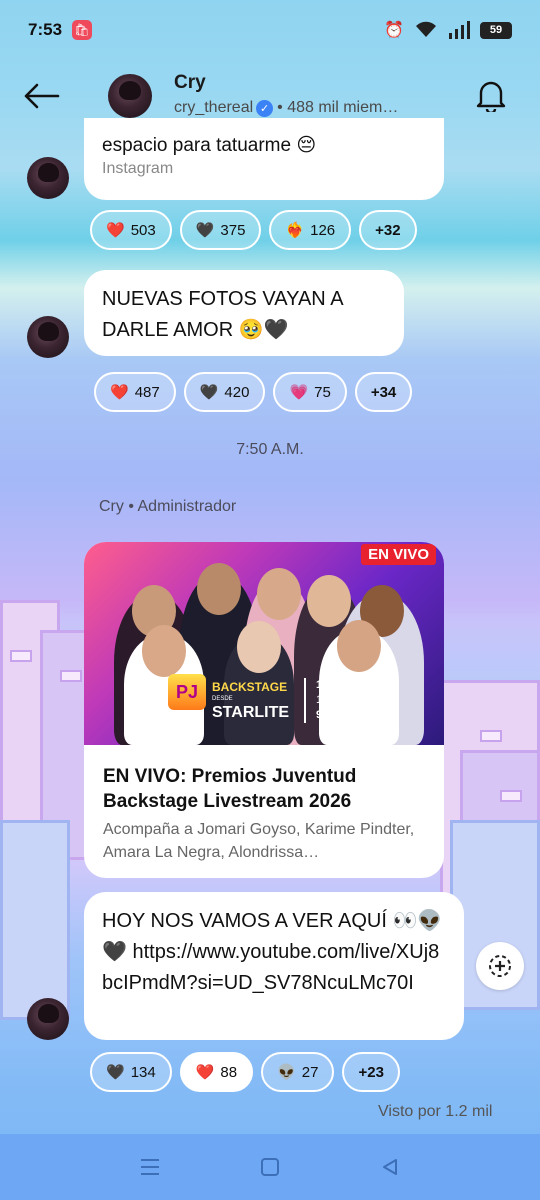 This screenshot has height=1200, width=540. What do you see at coordinates (295, 230) in the screenshot?
I see `heart-fire-icon: ❤️‍🔥` at bounding box center [295, 230].